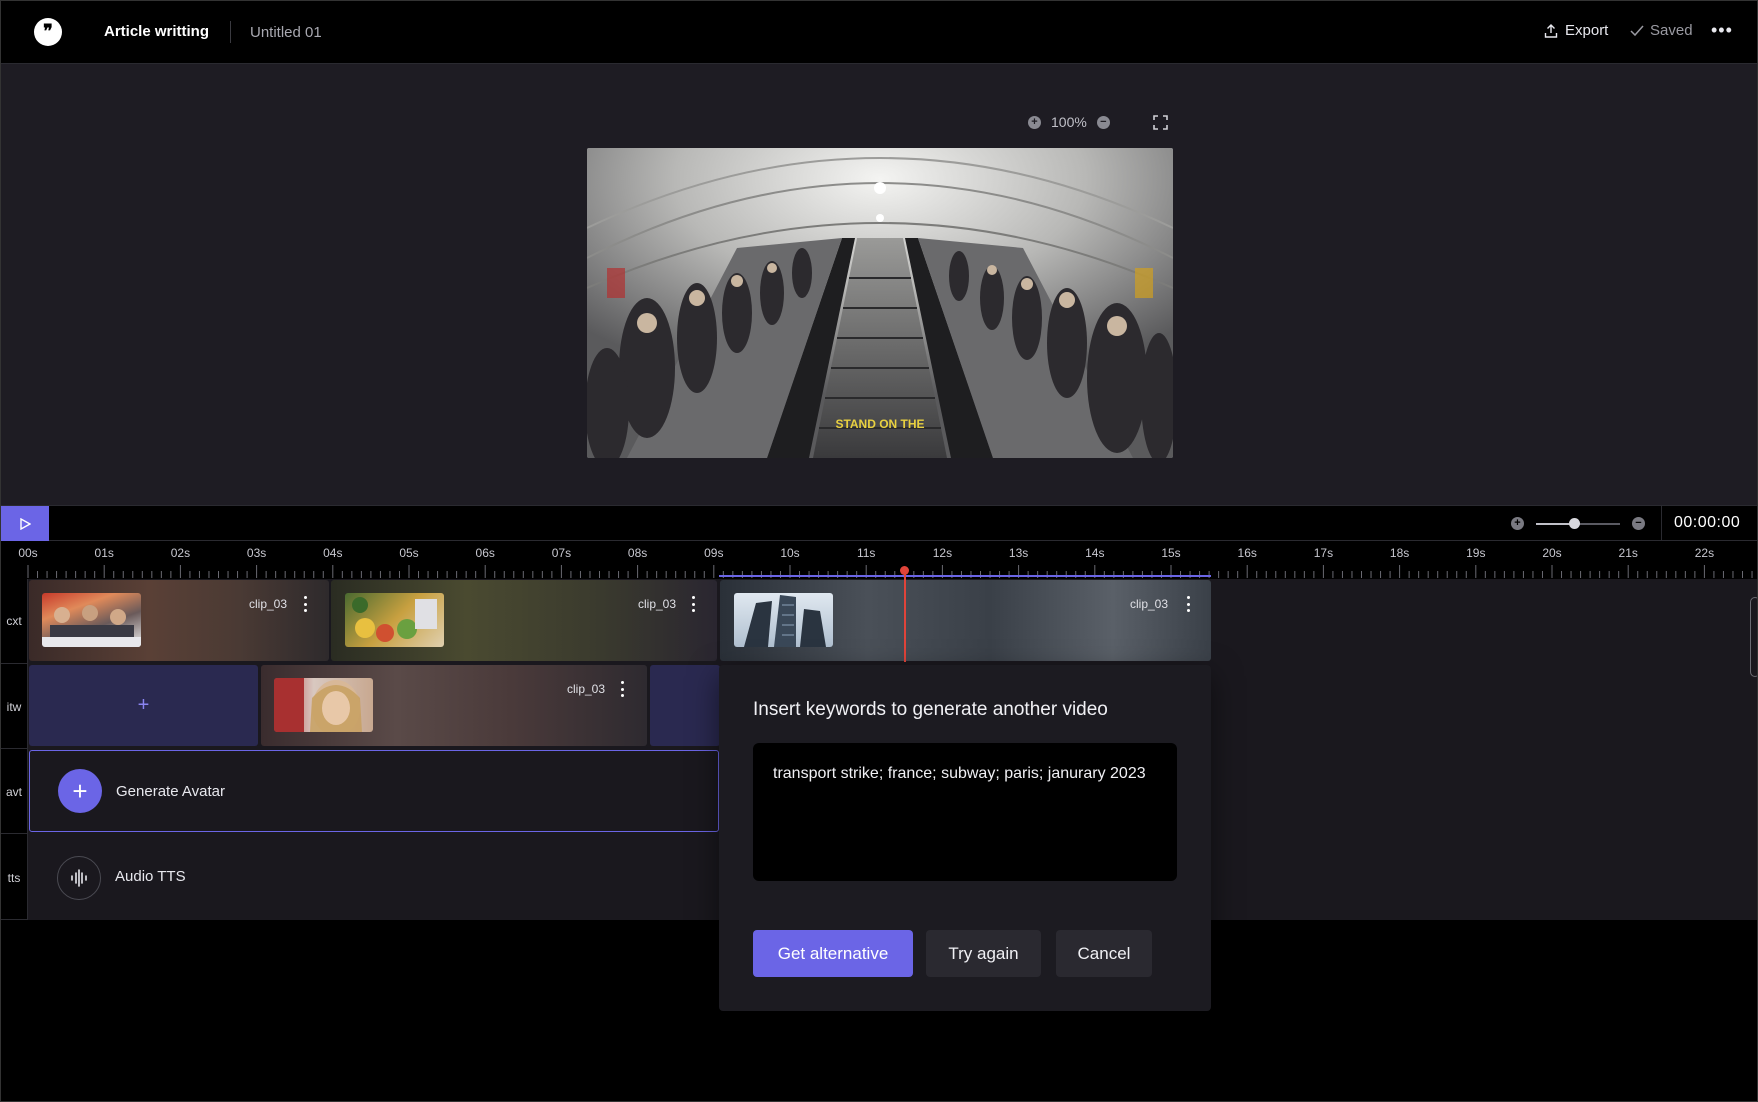 The height and width of the screenshot is (1102, 1758). What do you see at coordinates (80, 791) in the screenshot?
I see `add-avatar-button: +` at bounding box center [80, 791].